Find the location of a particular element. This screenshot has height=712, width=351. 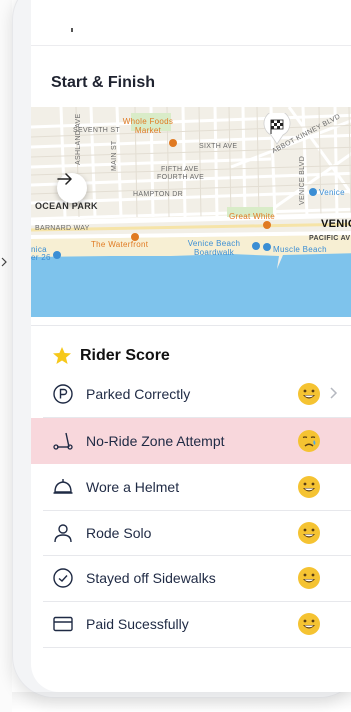

score-row-sidewalks: Stayed off Sidewalks is located at coordinates (165, 578).